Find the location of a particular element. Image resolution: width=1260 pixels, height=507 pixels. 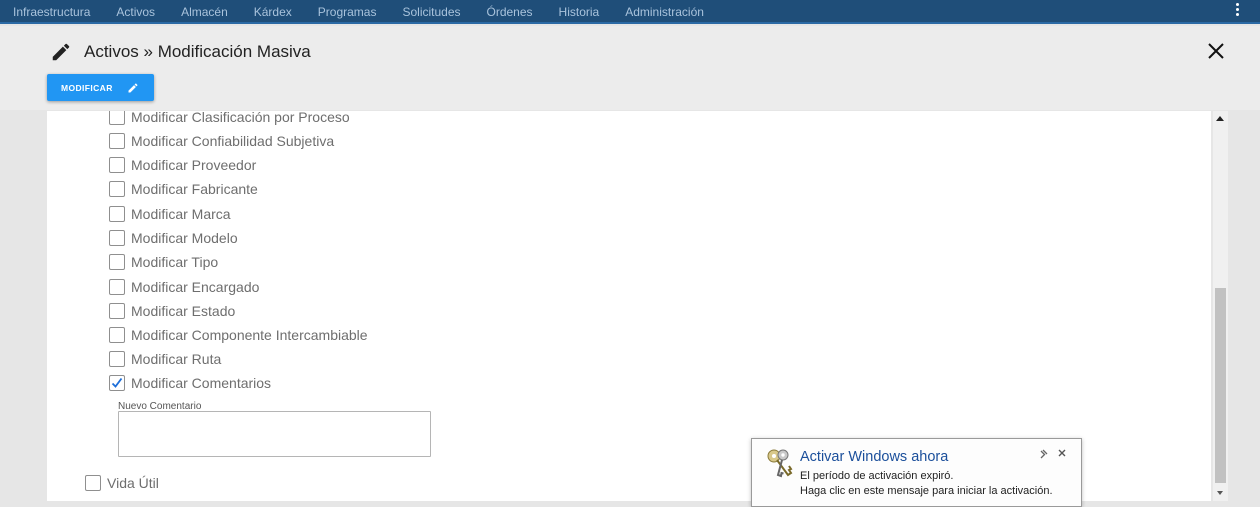

option-row: Modificar Marca is located at coordinates (170, 214).